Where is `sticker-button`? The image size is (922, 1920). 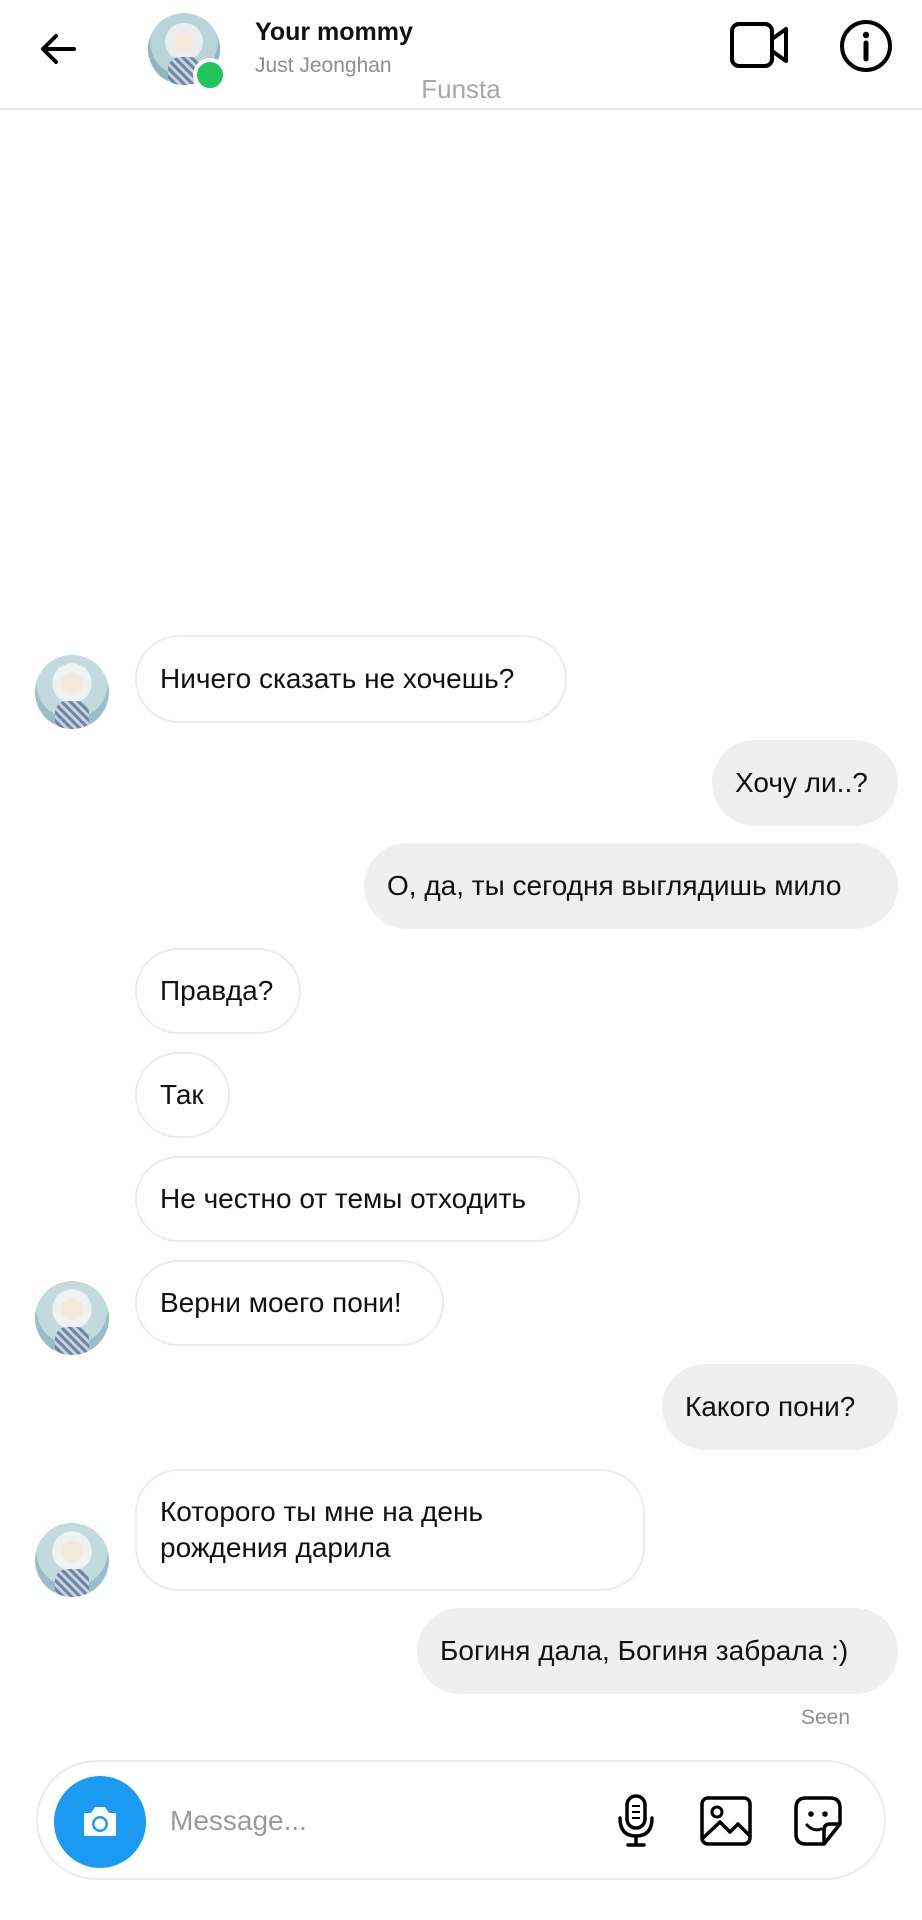 sticker-button is located at coordinates (818, 1821).